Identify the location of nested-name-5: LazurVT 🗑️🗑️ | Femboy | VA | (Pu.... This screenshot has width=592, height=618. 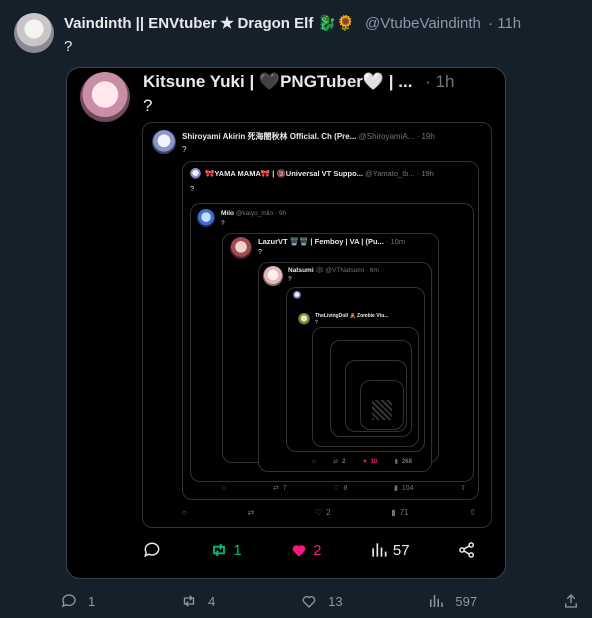
(321, 241).